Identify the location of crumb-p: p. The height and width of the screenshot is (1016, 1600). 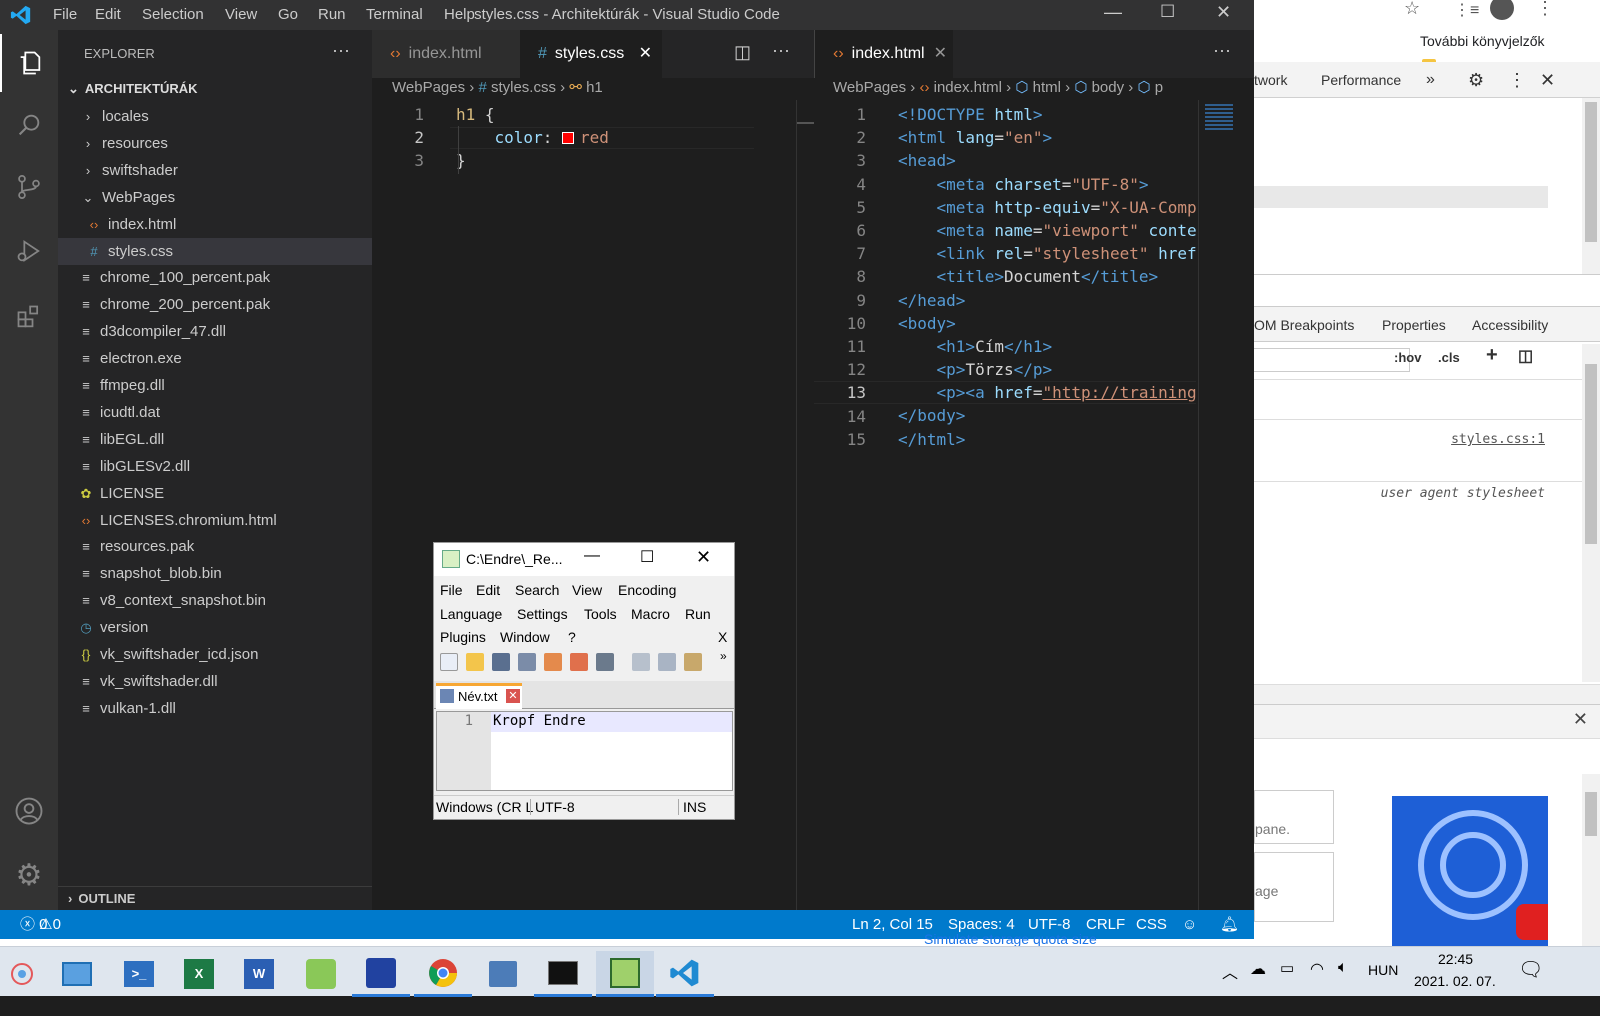
(1159, 87).